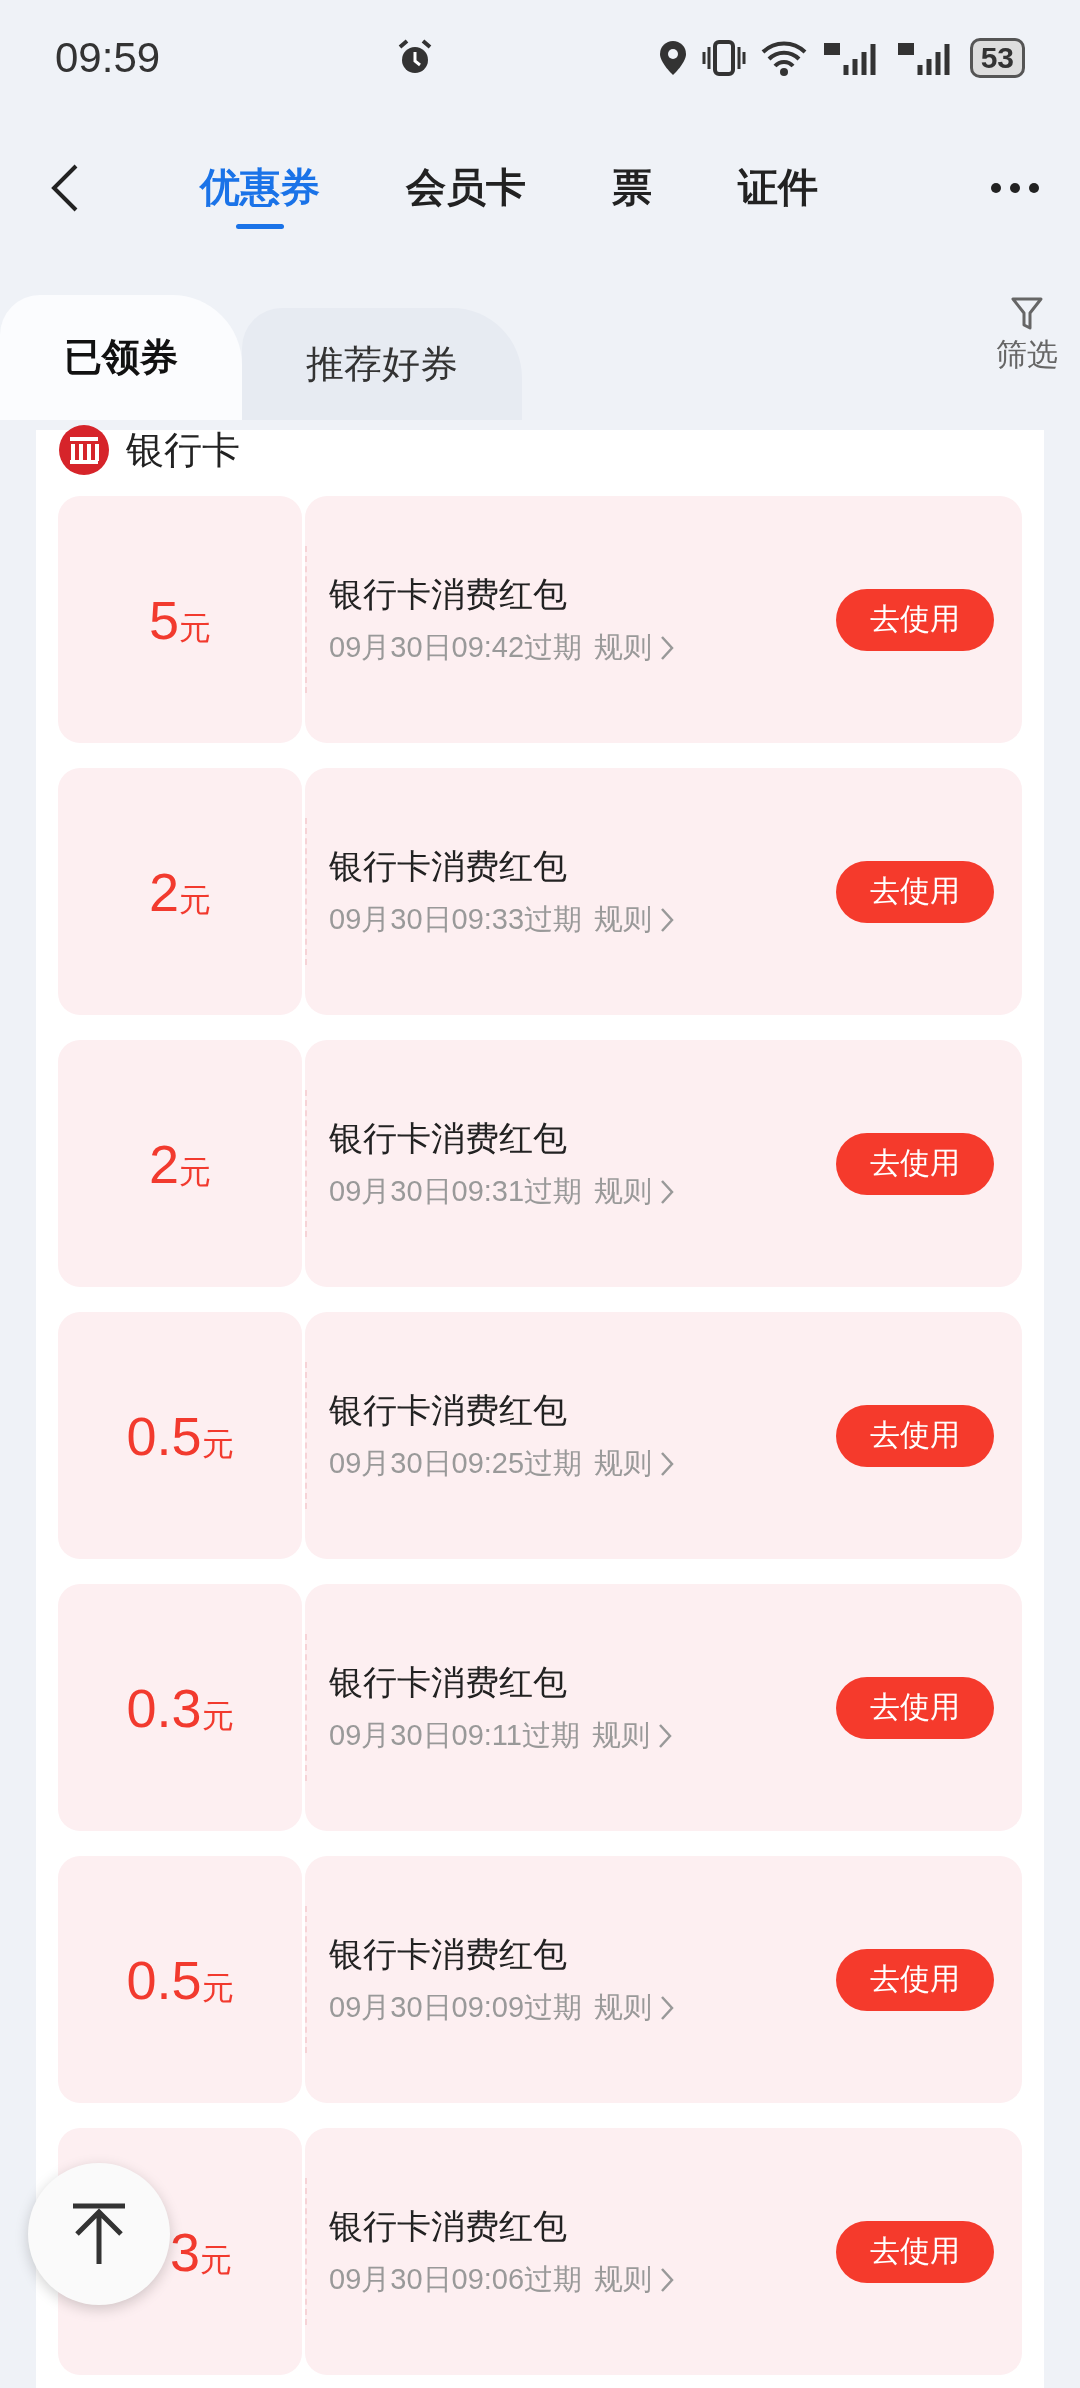  I want to click on battery-level: 53, so click(997, 57).